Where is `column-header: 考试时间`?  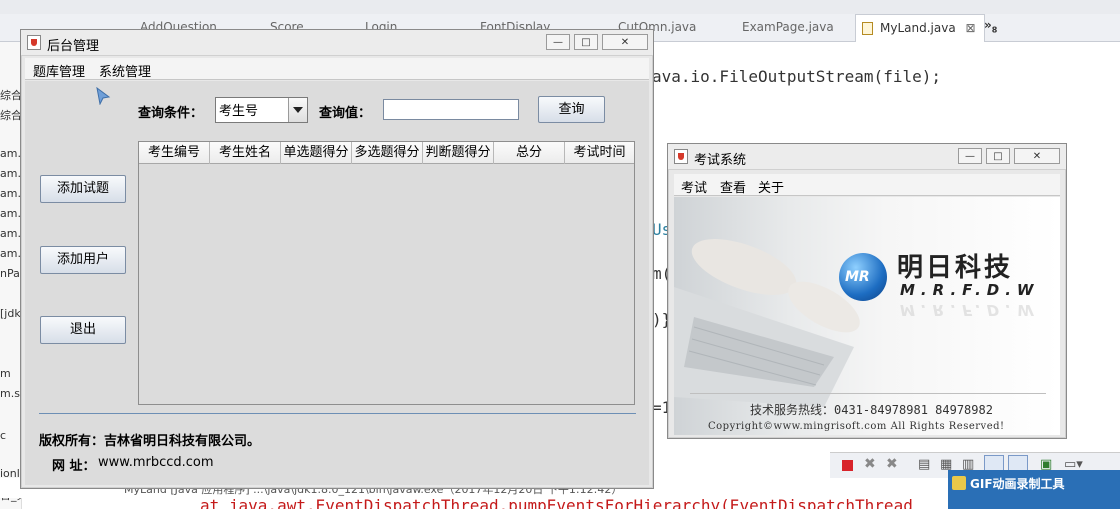 column-header: 考试时间 is located at coordinates (599, 153).